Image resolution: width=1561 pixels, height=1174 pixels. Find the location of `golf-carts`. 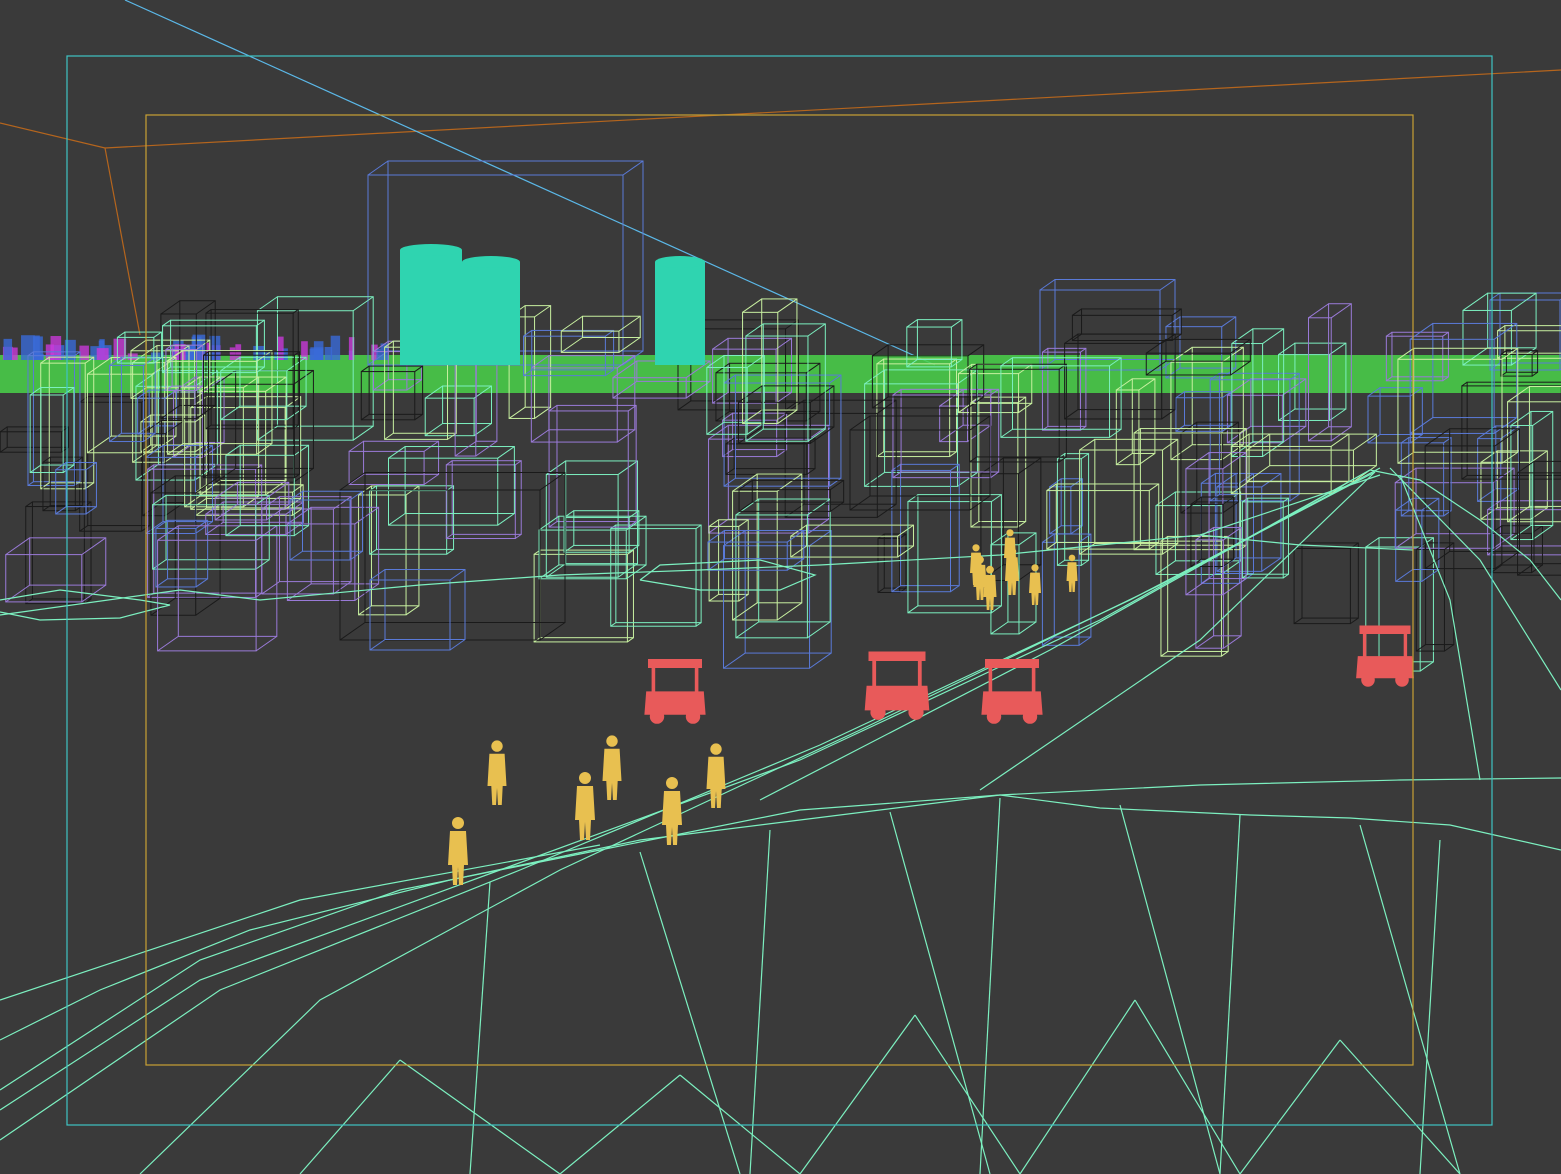

golf-carts is located at coordinates (1029, 674).